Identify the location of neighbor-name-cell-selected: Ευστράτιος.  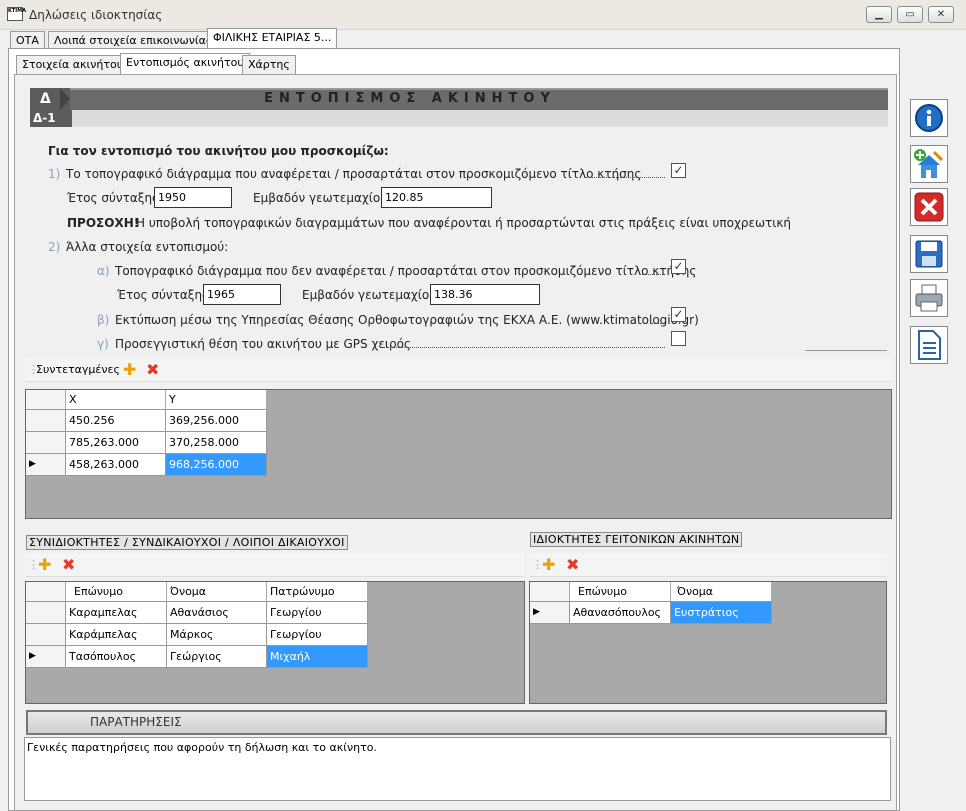
(721, 613).